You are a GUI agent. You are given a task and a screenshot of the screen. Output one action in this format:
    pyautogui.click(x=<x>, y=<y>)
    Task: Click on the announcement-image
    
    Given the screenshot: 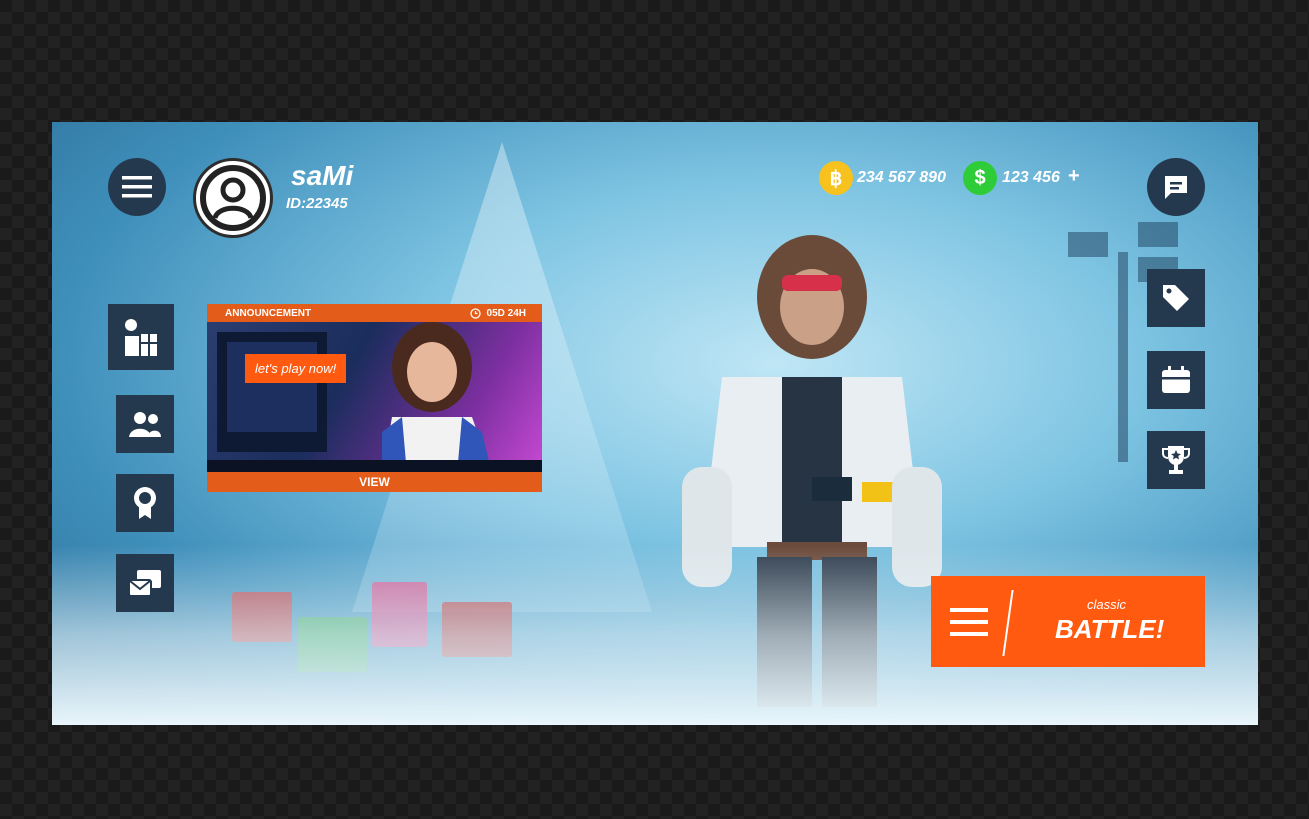 What is the action you would take?
    pyautogui.click(x=374, y=398)
    